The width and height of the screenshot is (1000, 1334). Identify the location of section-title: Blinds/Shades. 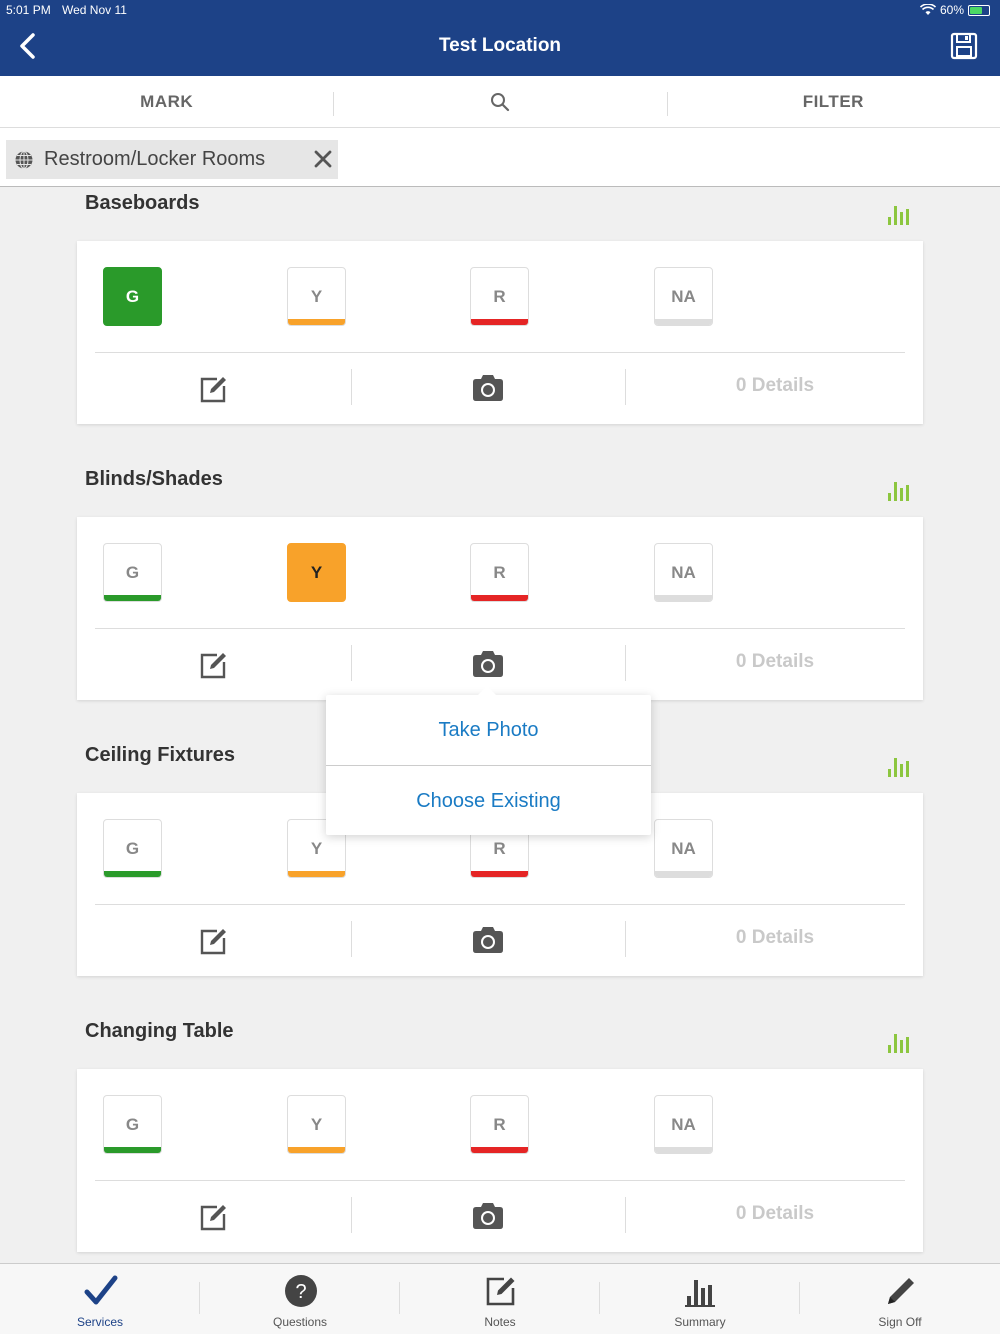
(154, 479).